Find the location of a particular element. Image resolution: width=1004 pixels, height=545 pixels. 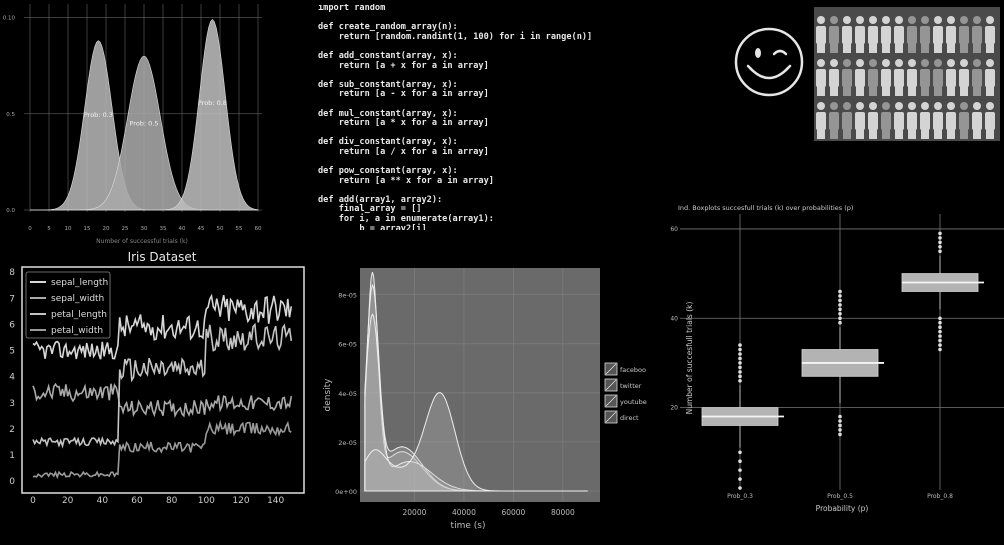

series-label: Prob: 0.8 is located at coordinates (212, 103).